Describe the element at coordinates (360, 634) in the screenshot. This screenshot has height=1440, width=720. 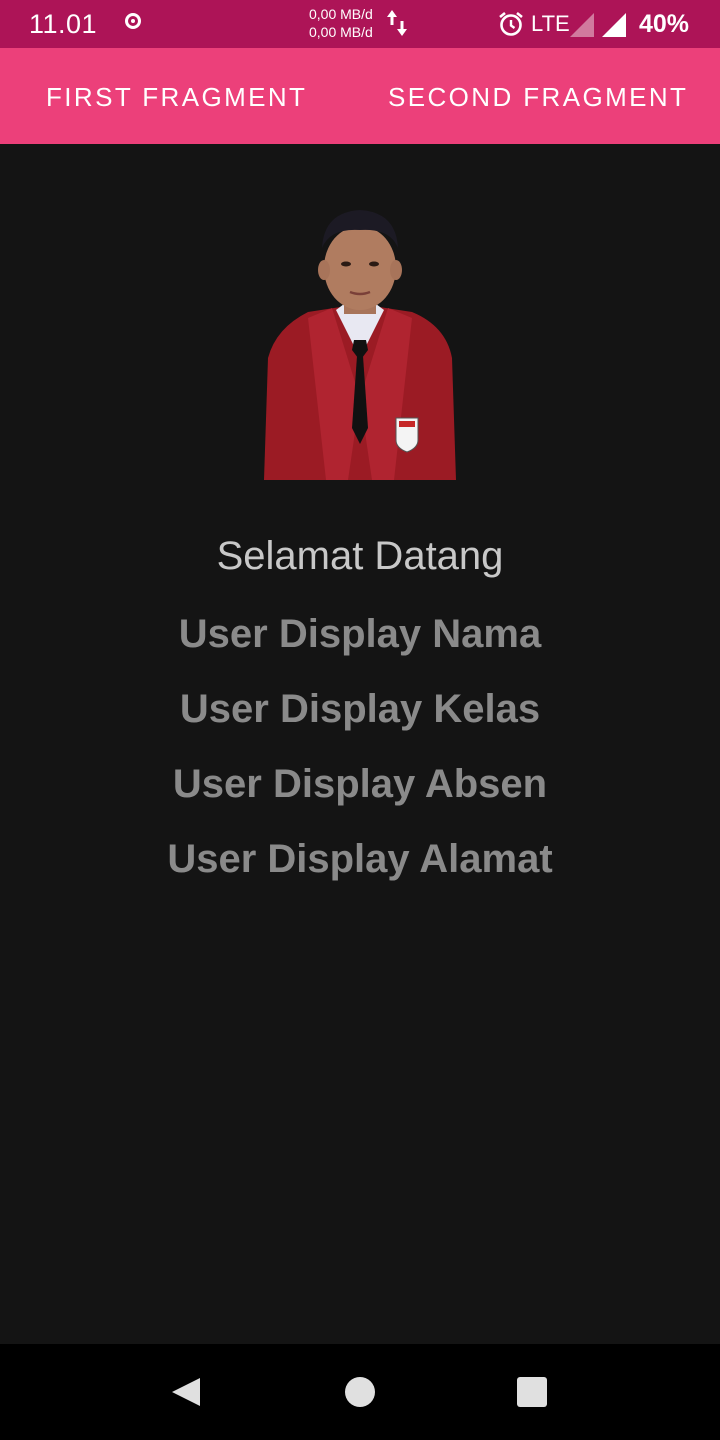
I see `user-name-display: User Display Nama` at that location.